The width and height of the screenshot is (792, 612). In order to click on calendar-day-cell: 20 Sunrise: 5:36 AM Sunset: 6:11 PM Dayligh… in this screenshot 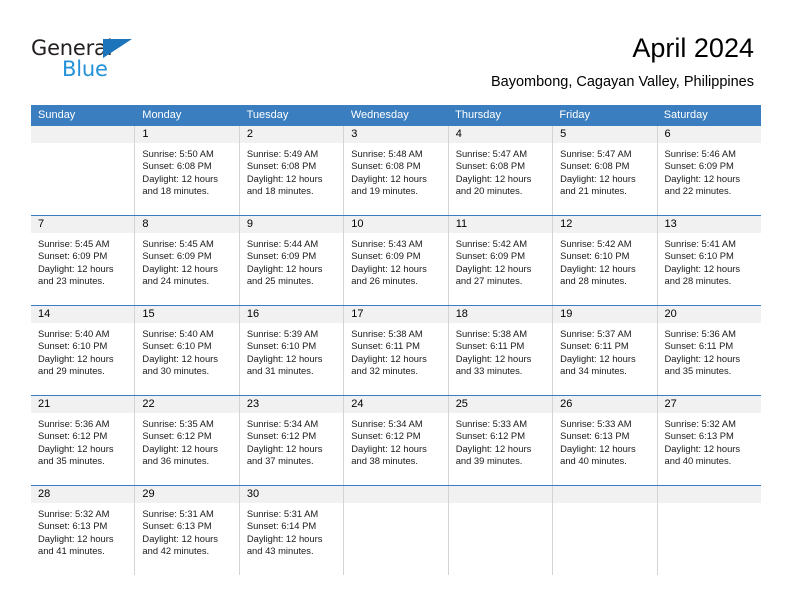, I will do `click(709, 350)`.